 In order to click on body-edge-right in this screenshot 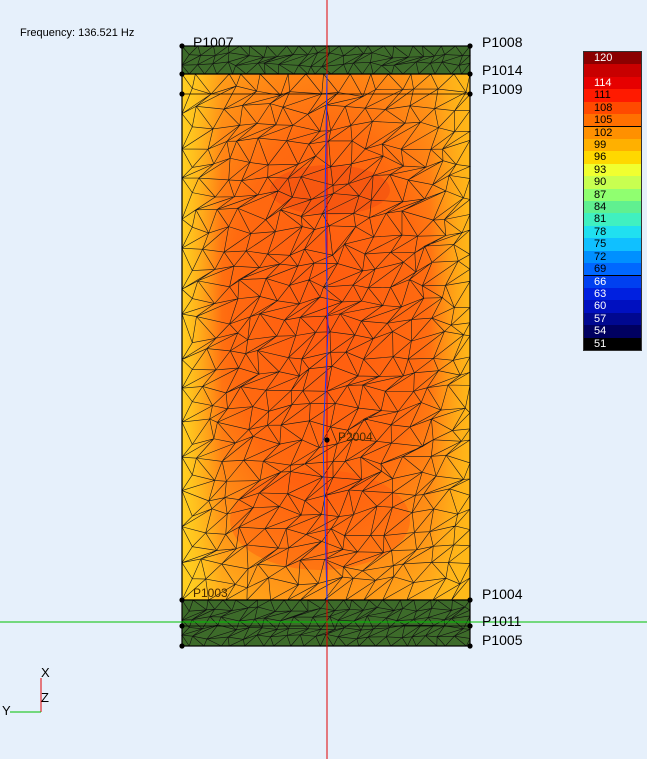, I will do `click(450, 337)`.